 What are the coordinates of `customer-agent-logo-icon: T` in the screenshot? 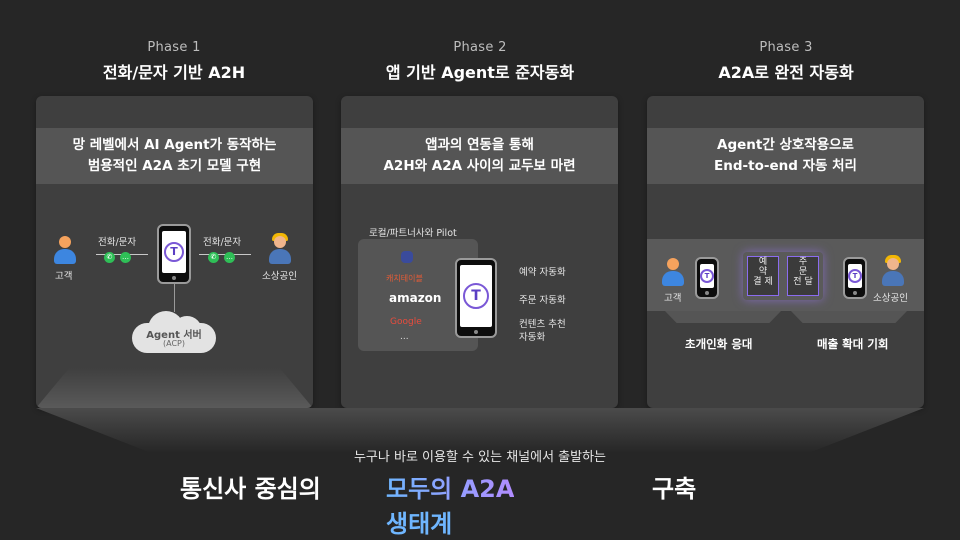 It's located at (707, 276).